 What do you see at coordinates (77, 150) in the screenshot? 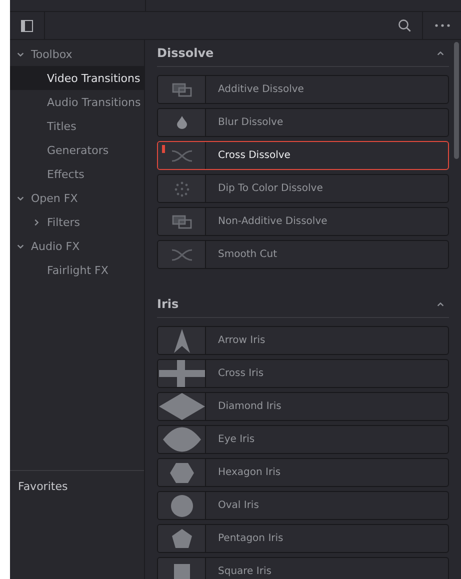
I see `sidebar-item: Generators` at bounding box center [77, 150].